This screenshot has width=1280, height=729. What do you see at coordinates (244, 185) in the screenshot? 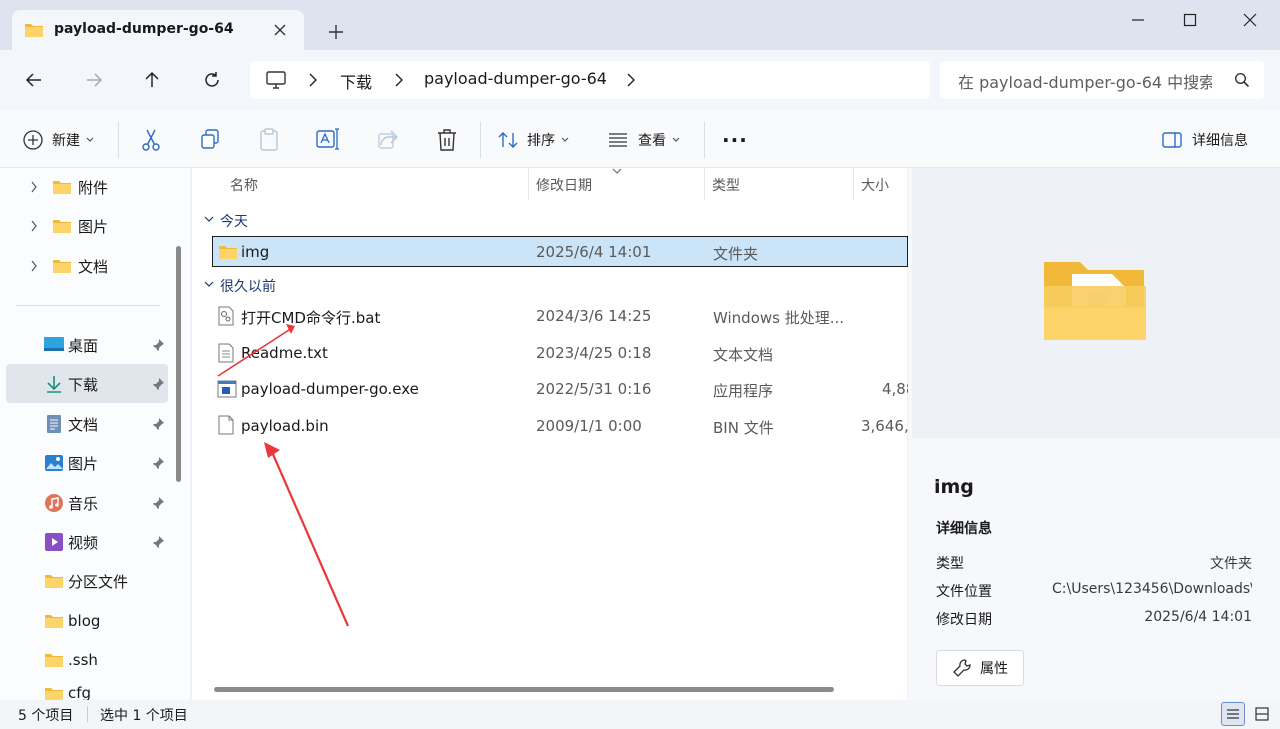
I see `column-header-name: 名称` at bounding box center [244, 185].